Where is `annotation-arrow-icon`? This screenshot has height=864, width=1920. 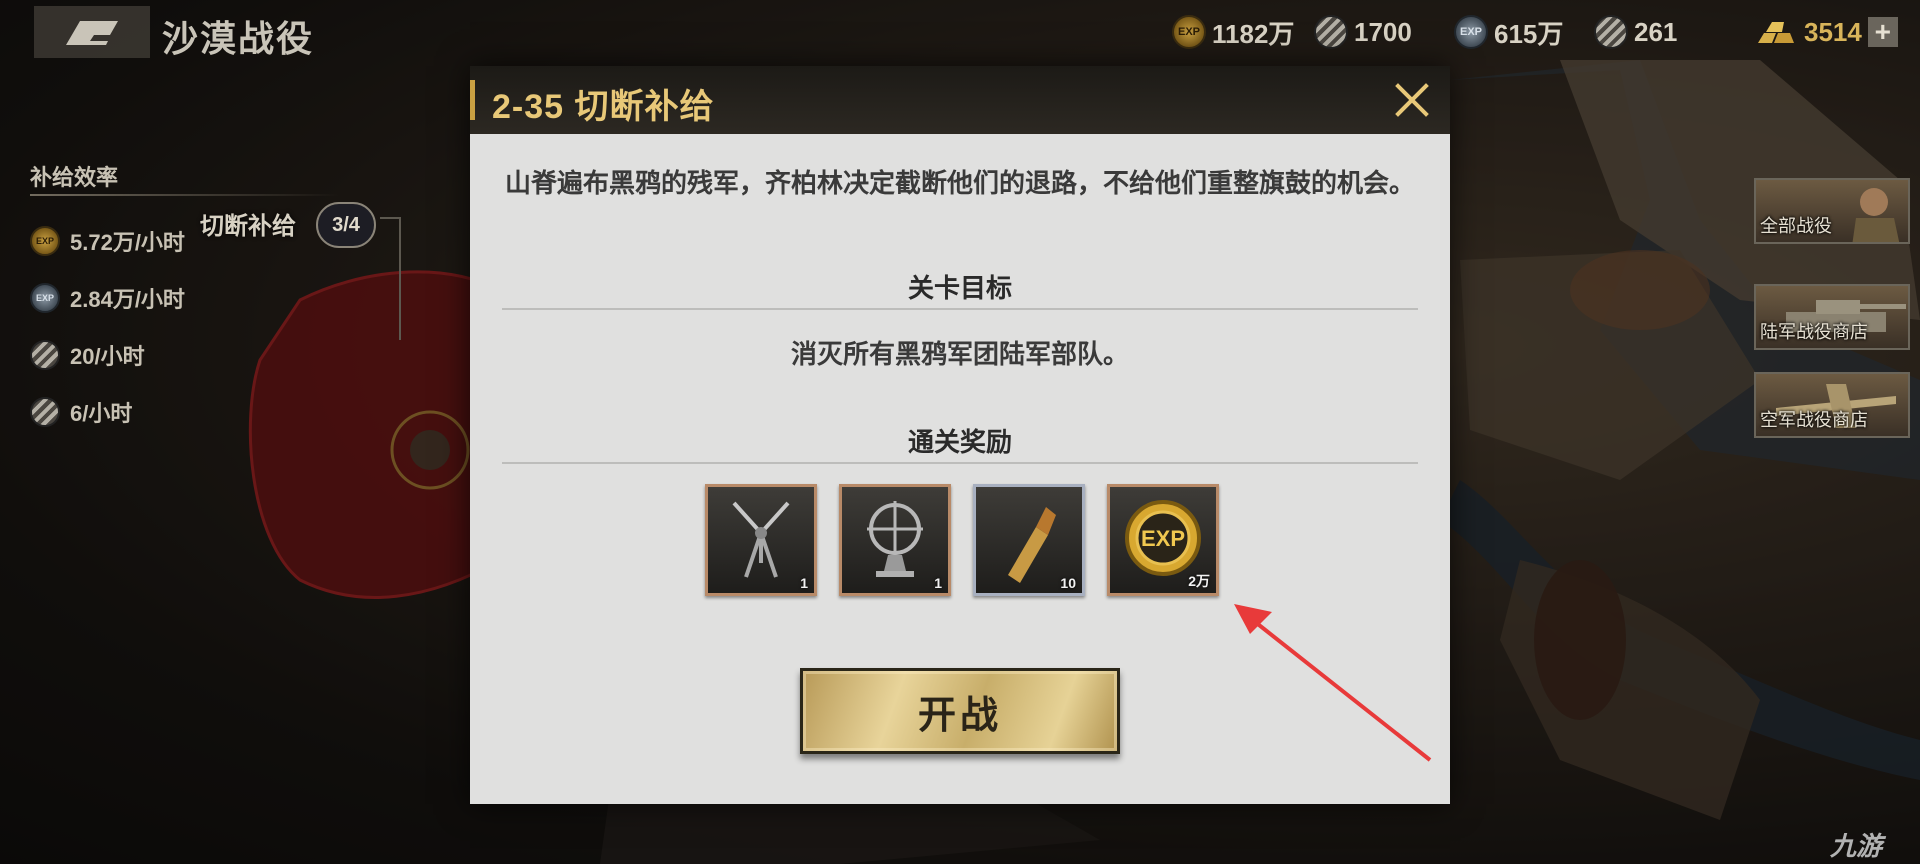 annotation-arrow-icon is located at coordinates (1333, 683).